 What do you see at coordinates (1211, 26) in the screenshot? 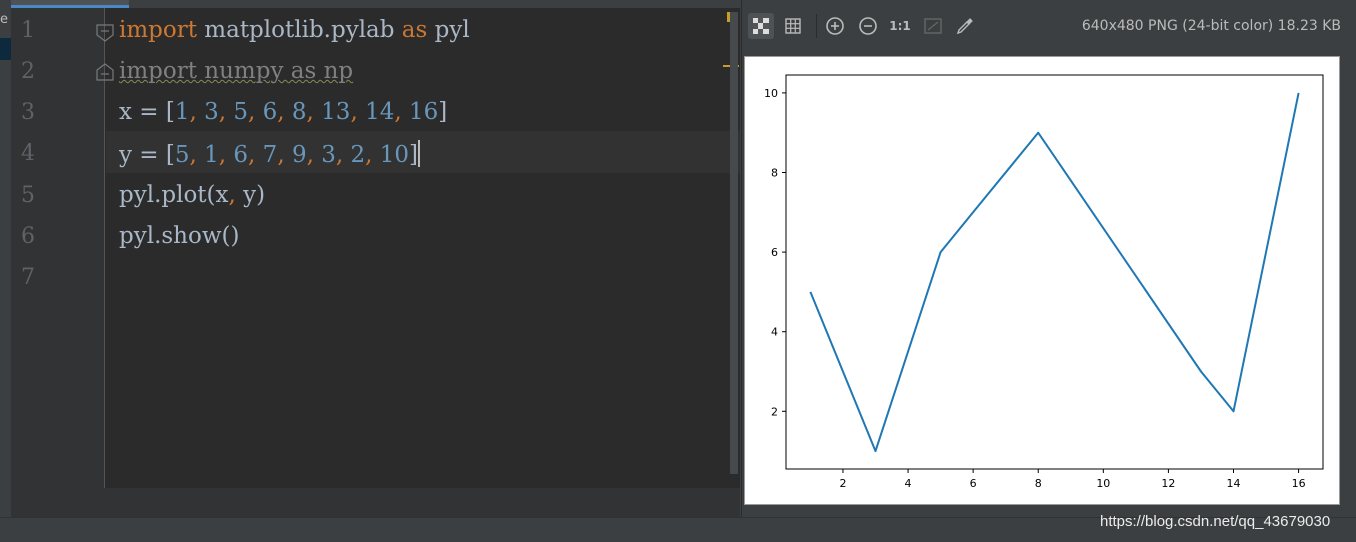
I see `image-info: 640x480 PNG (24-bit color) 18.23 KB` at bounding box center [1211, 26].